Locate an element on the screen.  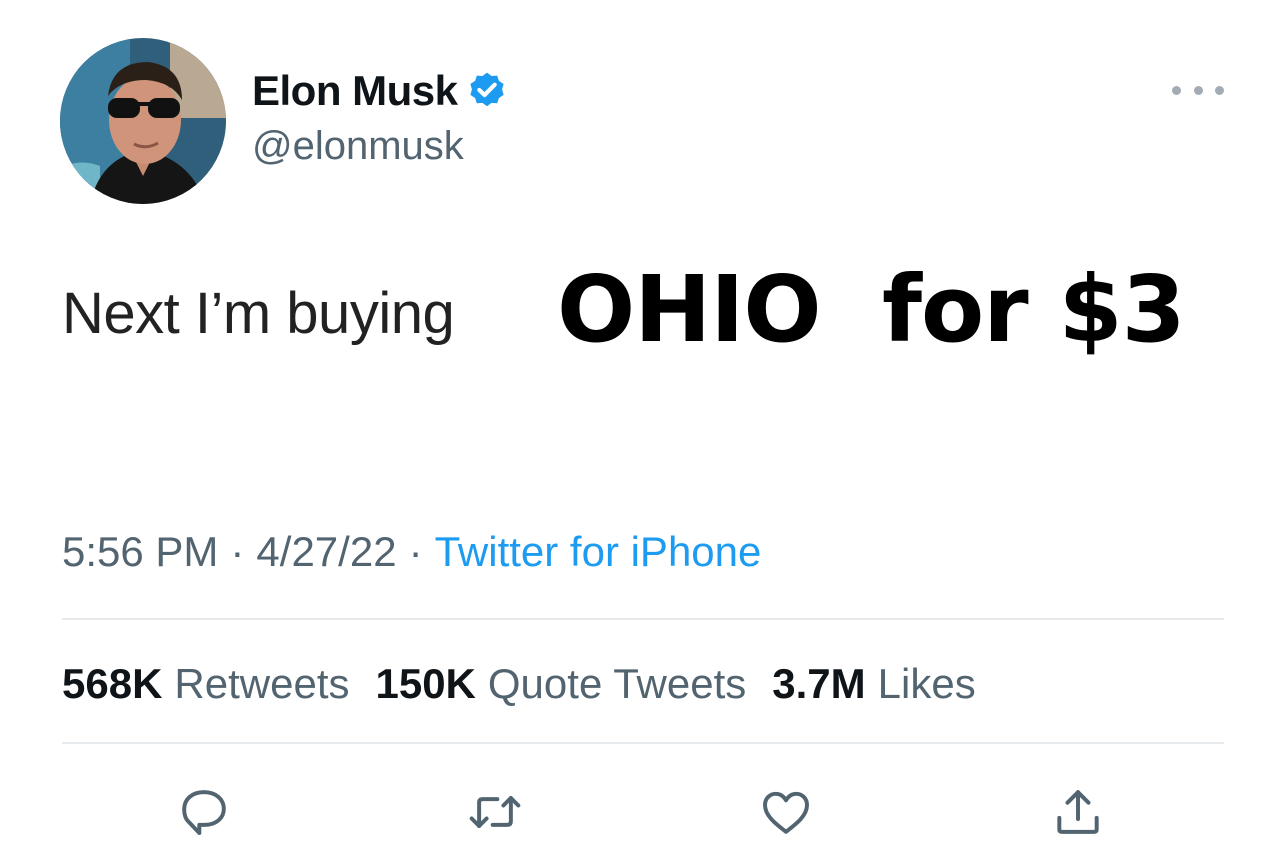
likes-count: 3.7M is located at coordinates (819, 683).